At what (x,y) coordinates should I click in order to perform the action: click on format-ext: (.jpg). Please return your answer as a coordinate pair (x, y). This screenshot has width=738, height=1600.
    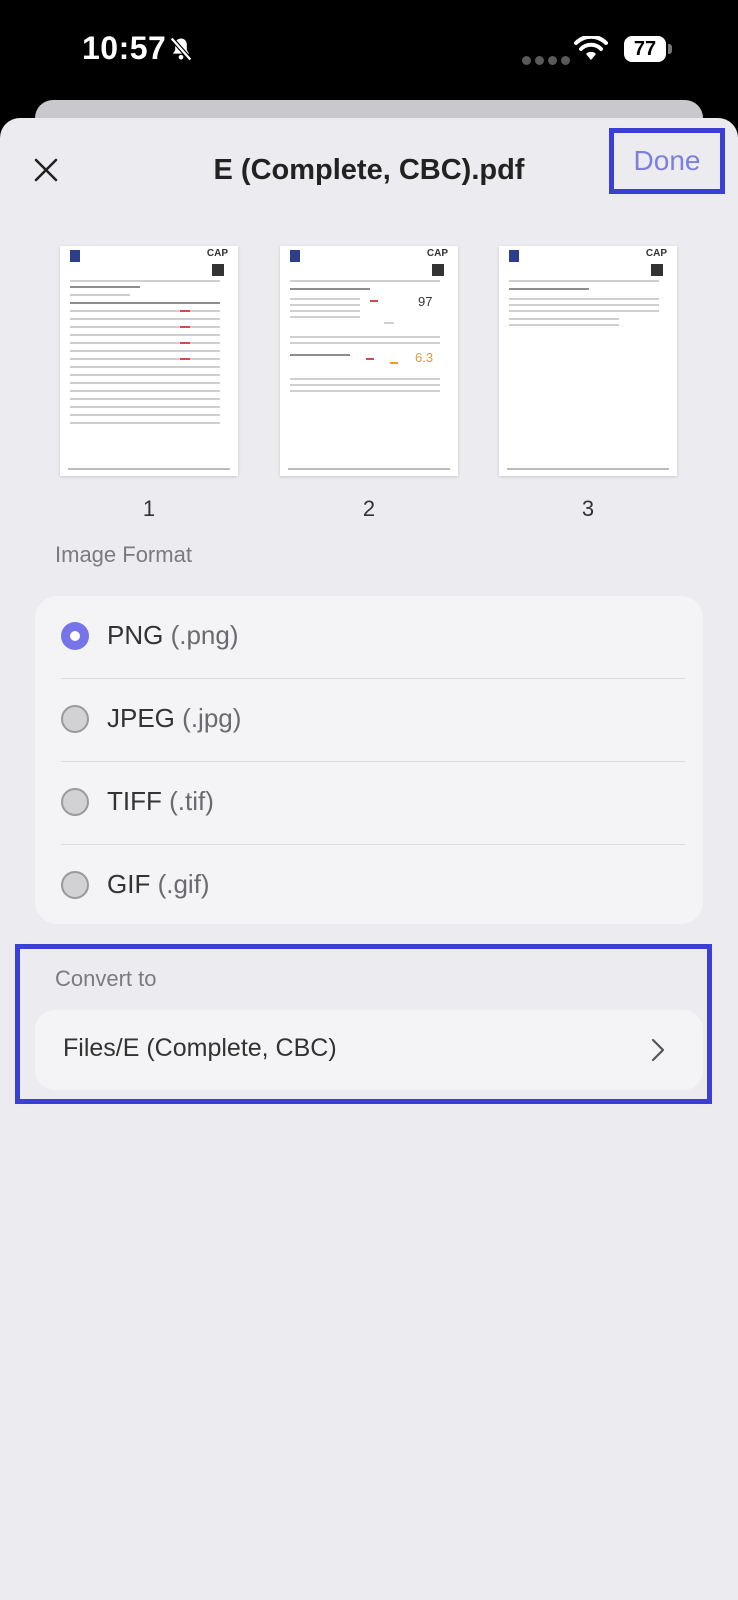
    Looking at the image, I should click on (212, 718).